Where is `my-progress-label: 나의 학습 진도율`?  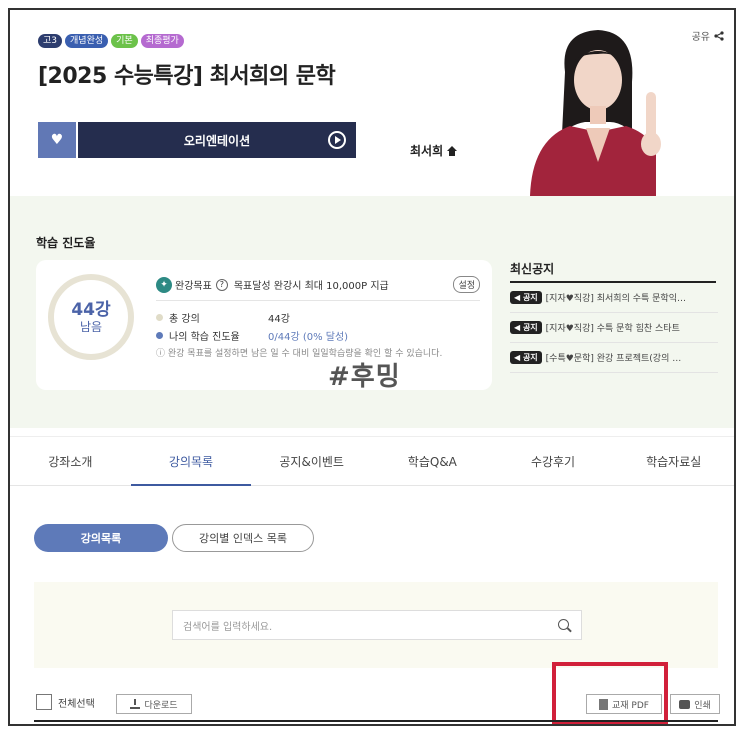 my-progress-label: 나의 학습 진도율 is located at coordinates (204, 337).